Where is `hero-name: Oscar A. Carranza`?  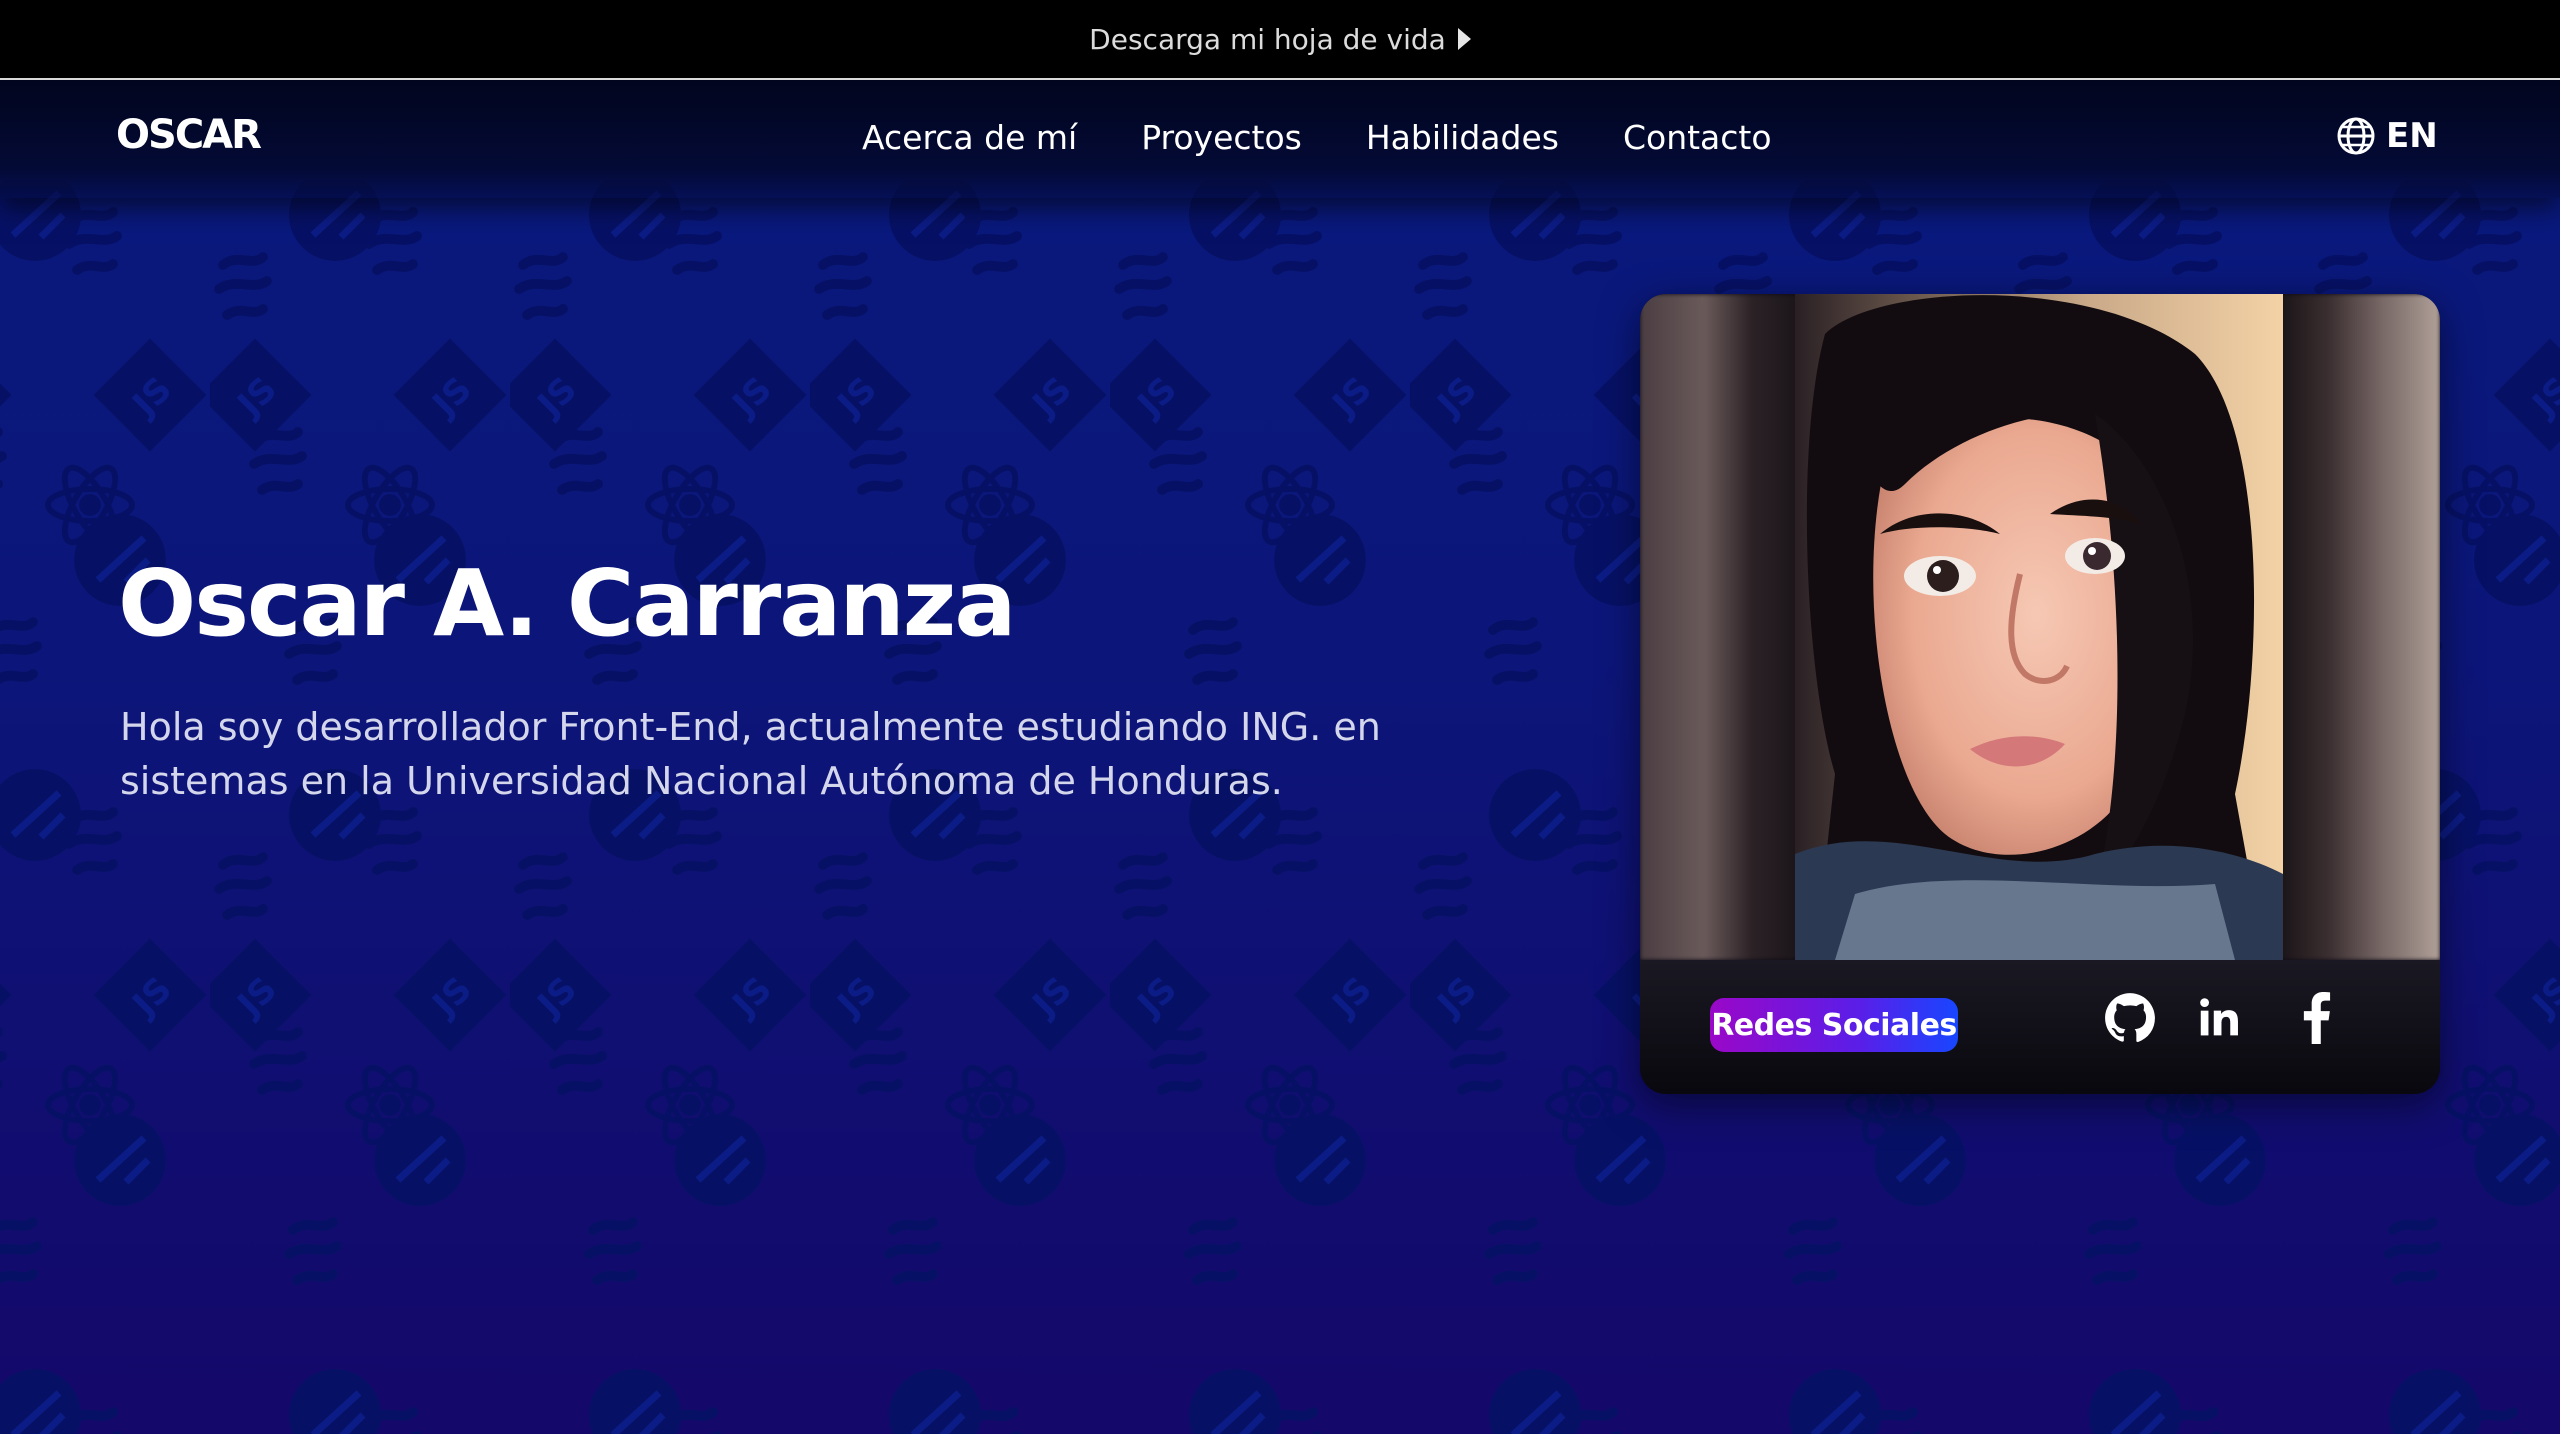
hero-name: Oscar A. Carranza is located at coordinates (567, 603).